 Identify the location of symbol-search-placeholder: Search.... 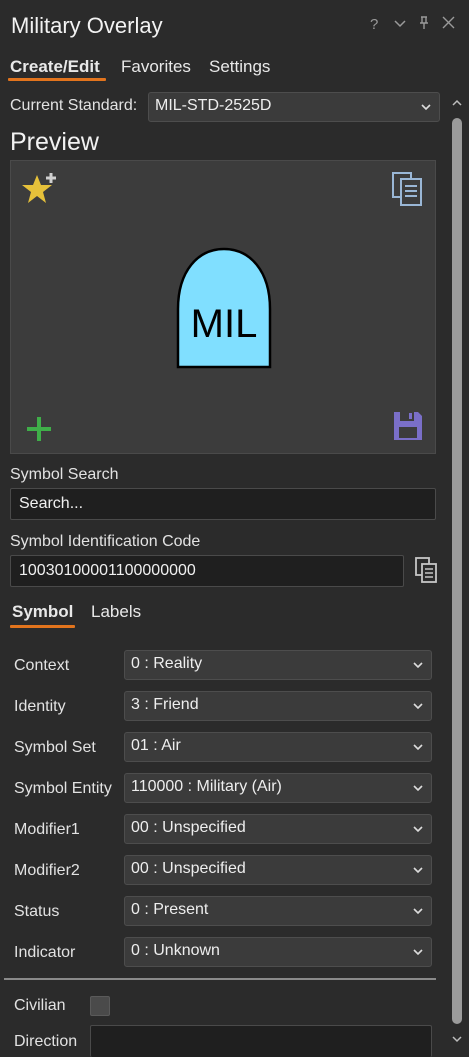
(51, 503).